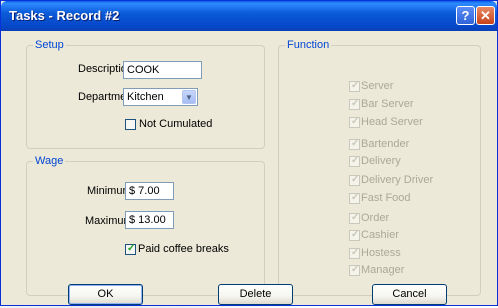 Image resolution: width=498 pixels, height=308 pixels. Describe the element at coordinates (149, 220) in the screenshot. I see `maximum-field` at that location.